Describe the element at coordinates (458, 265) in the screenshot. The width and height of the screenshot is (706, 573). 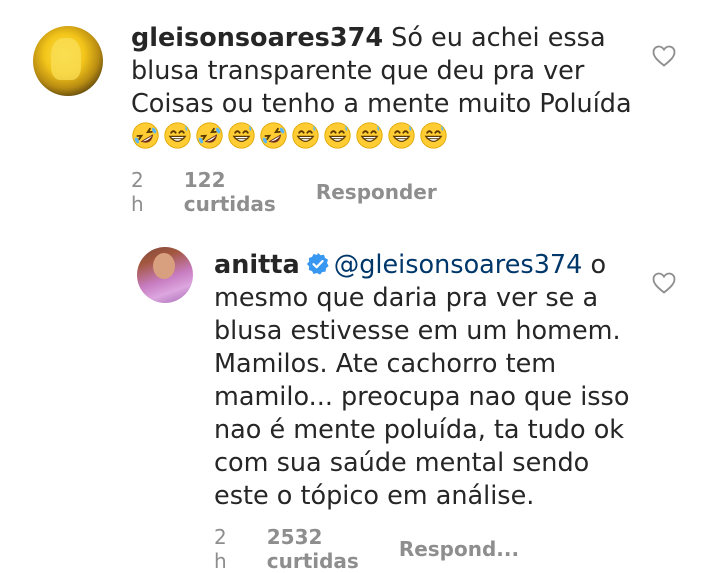
I see `mention-link: @gleisonsoares374` at that location.